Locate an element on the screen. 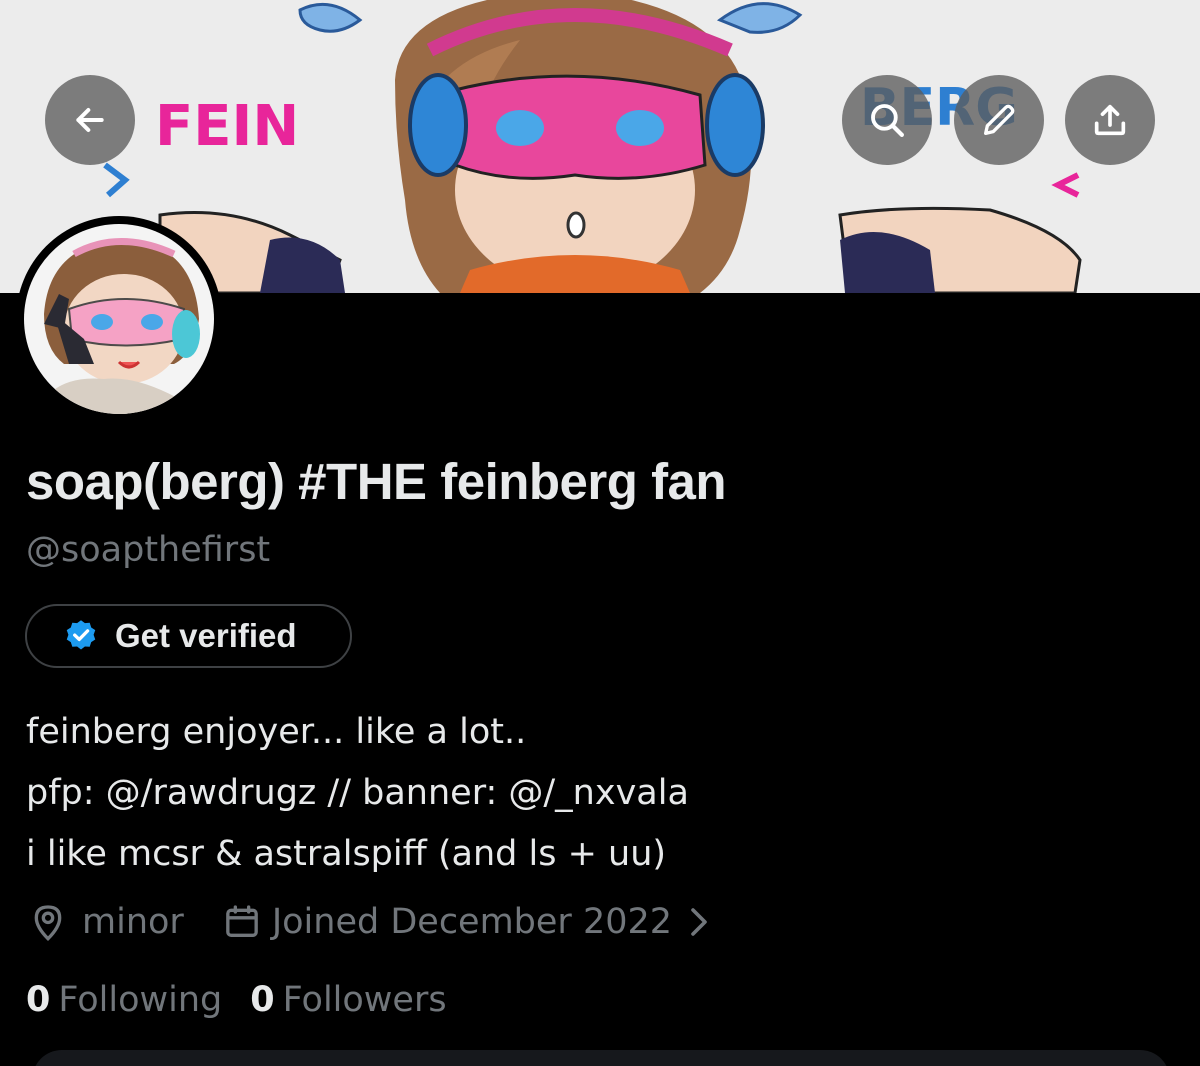 The image size is (1200, 1066). profile-meta: minor Joined December 2022 is located at coordinates (369, 922).